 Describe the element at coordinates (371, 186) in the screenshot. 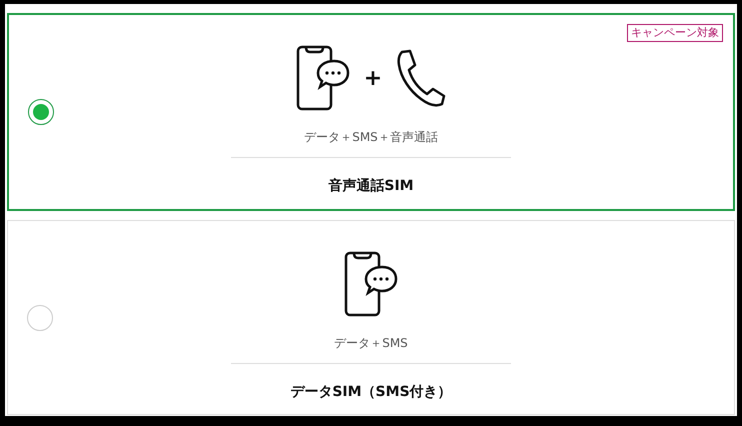

I see `plan-title: 音声通話SIM` at that location.